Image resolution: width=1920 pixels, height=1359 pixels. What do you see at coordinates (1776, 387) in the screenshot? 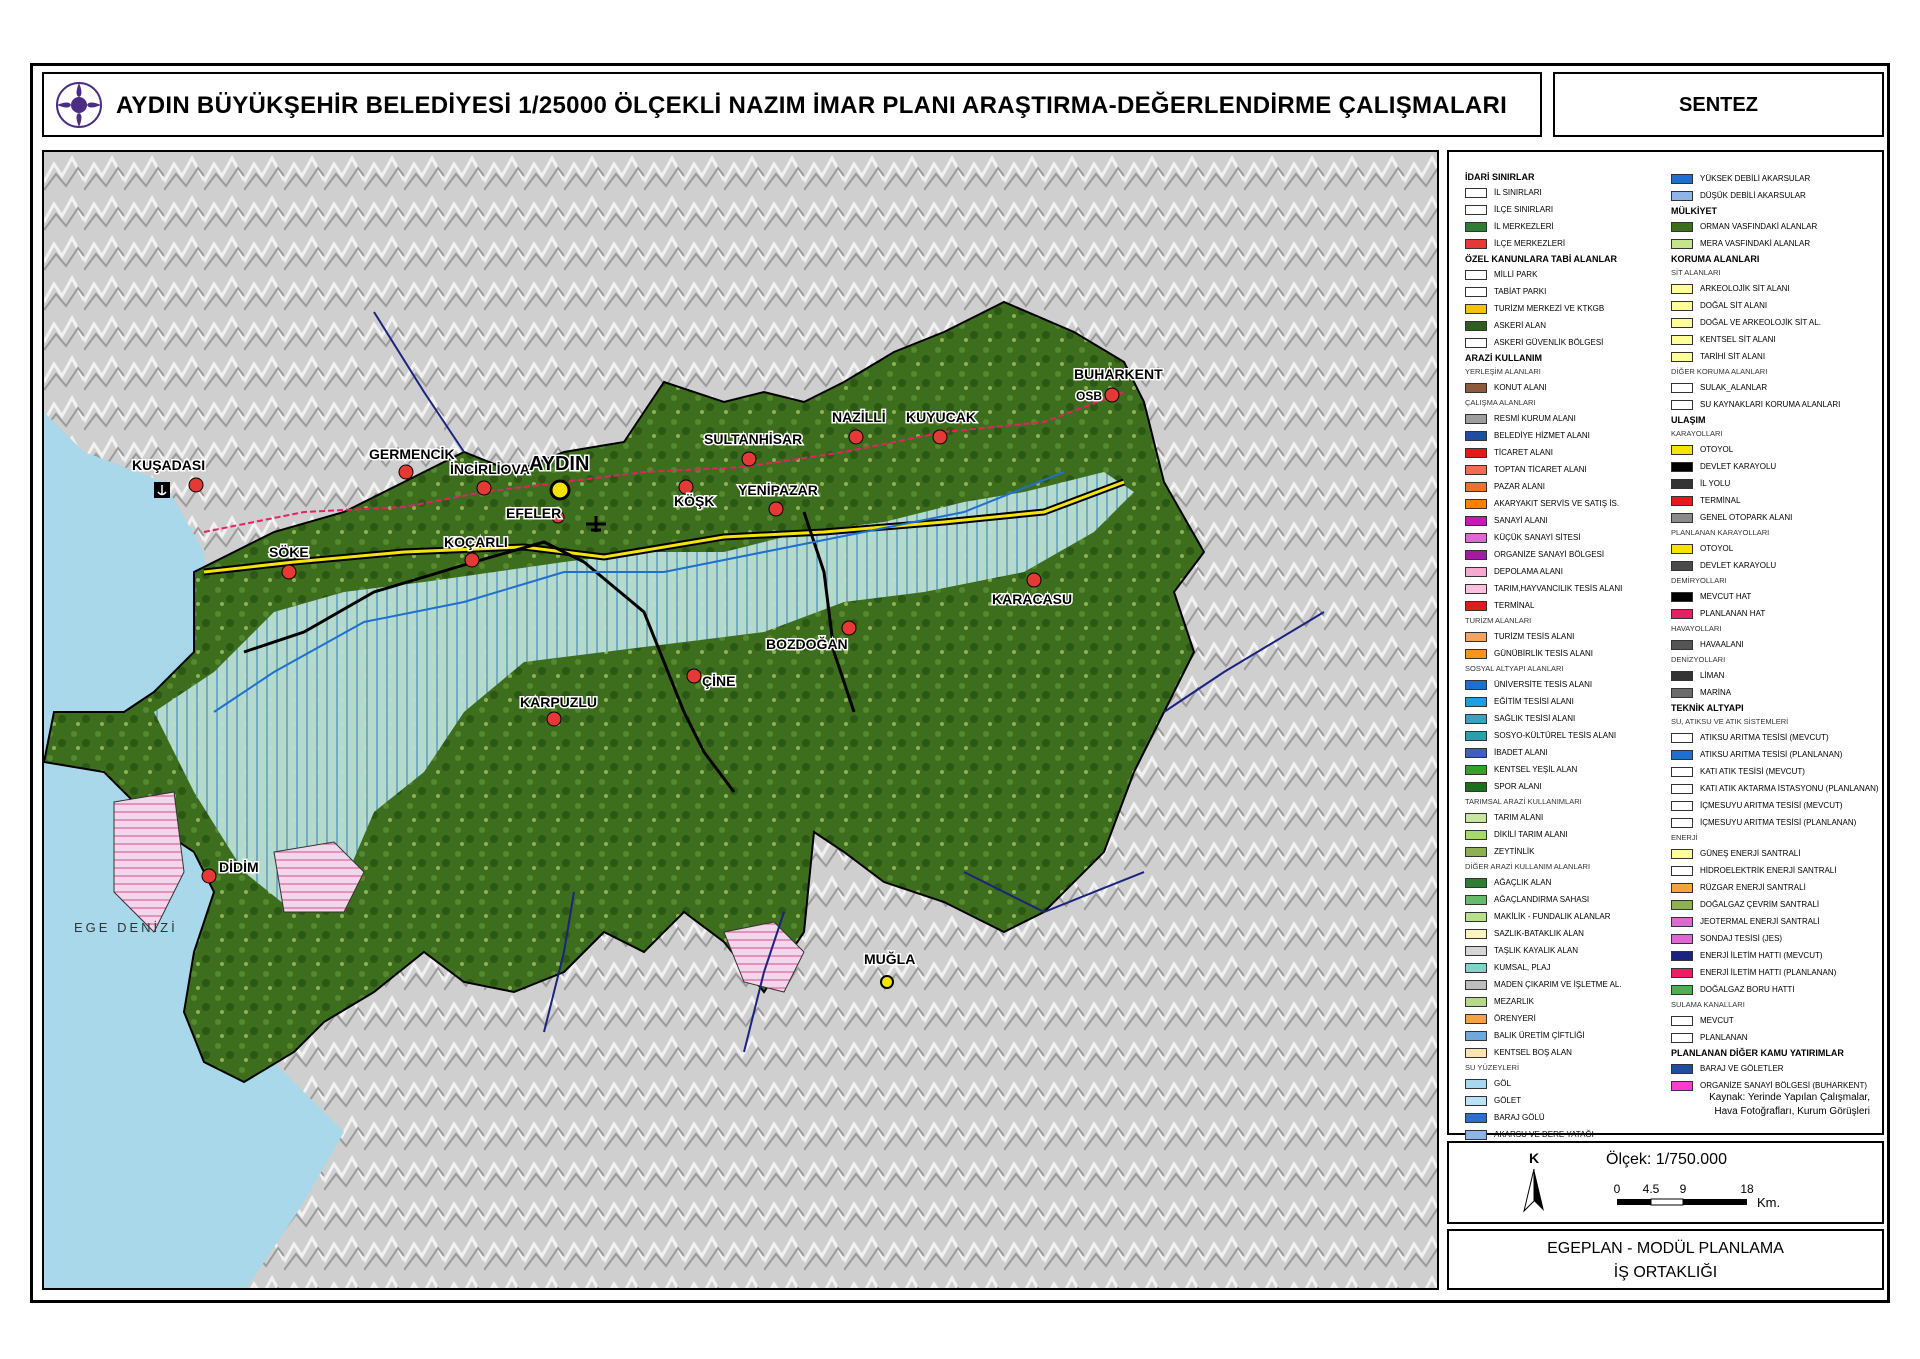
I see `legend-item: SULAK_ALANLAR` at bounding box center [1776, 387].